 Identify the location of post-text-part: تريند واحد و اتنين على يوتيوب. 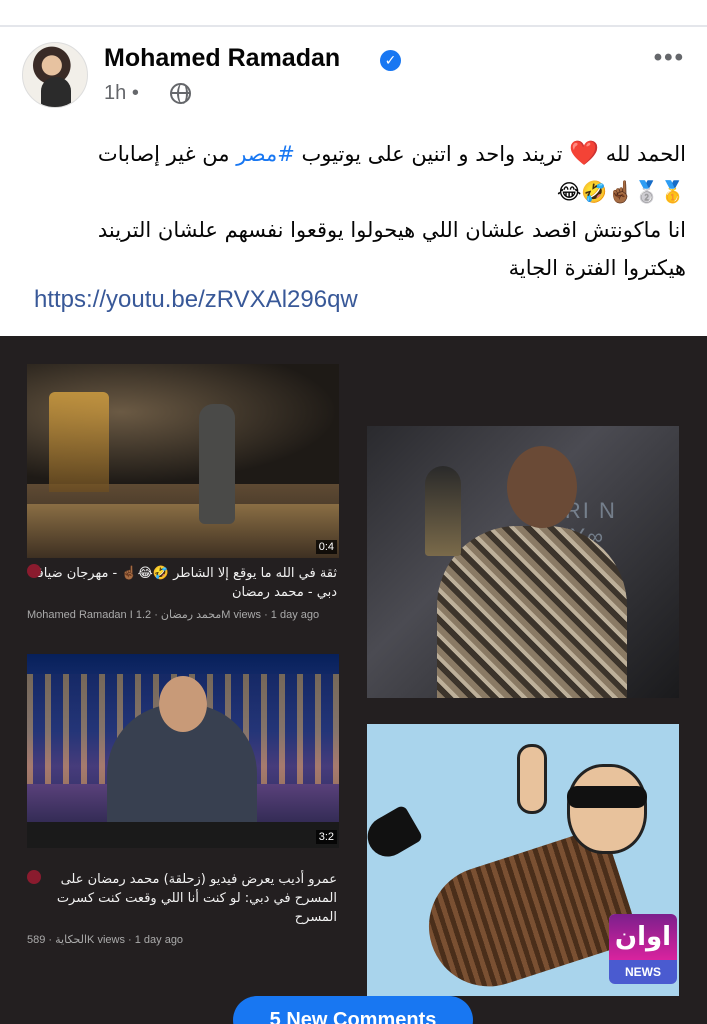
(432, 154).